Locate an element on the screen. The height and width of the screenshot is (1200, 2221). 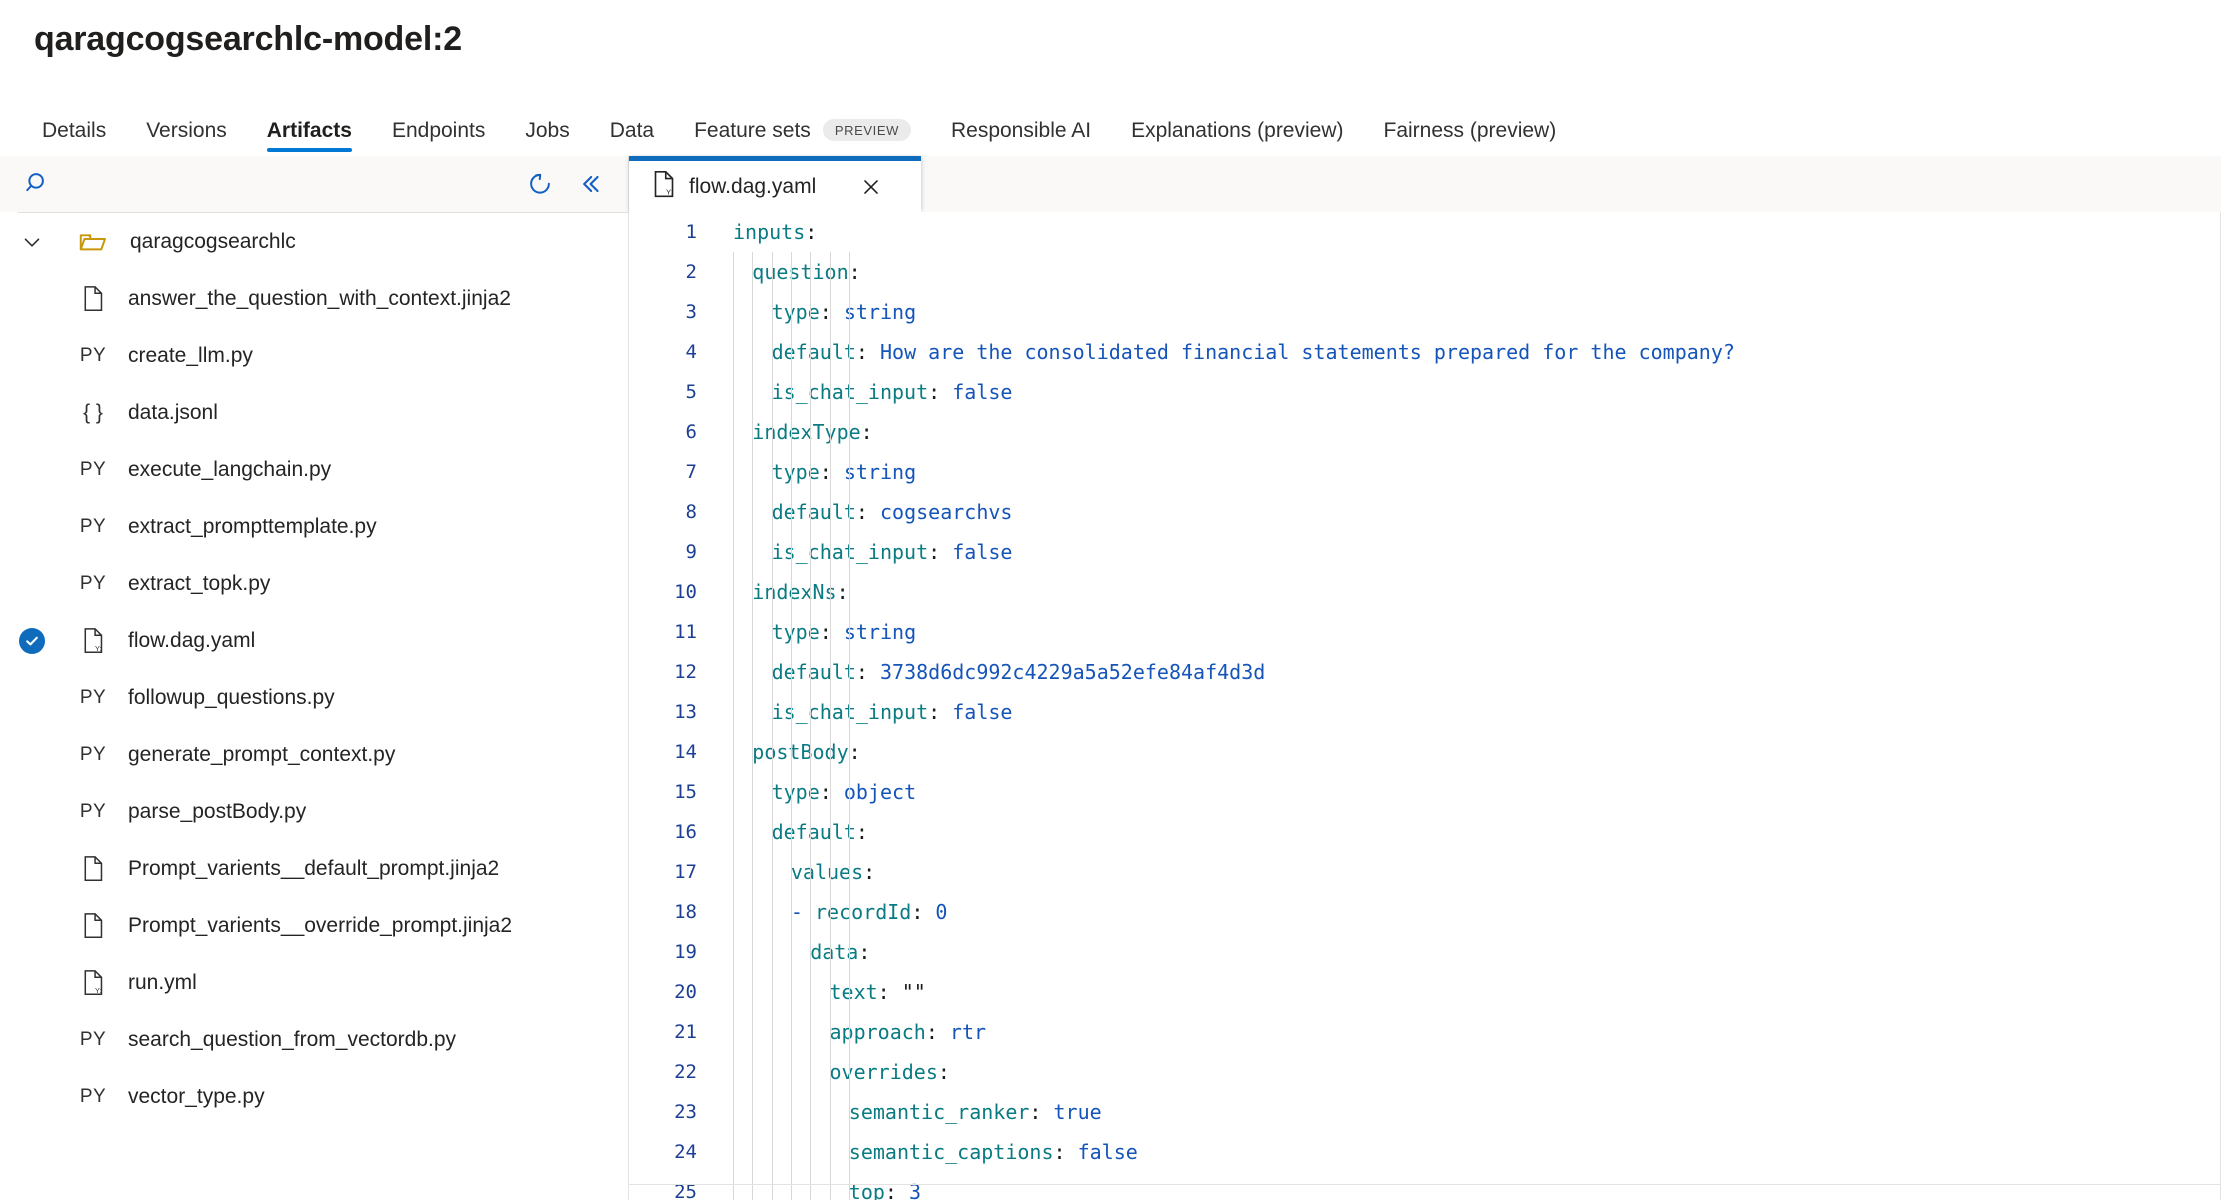
code-line-text: indexNs: is located at coordinates (772, 592).